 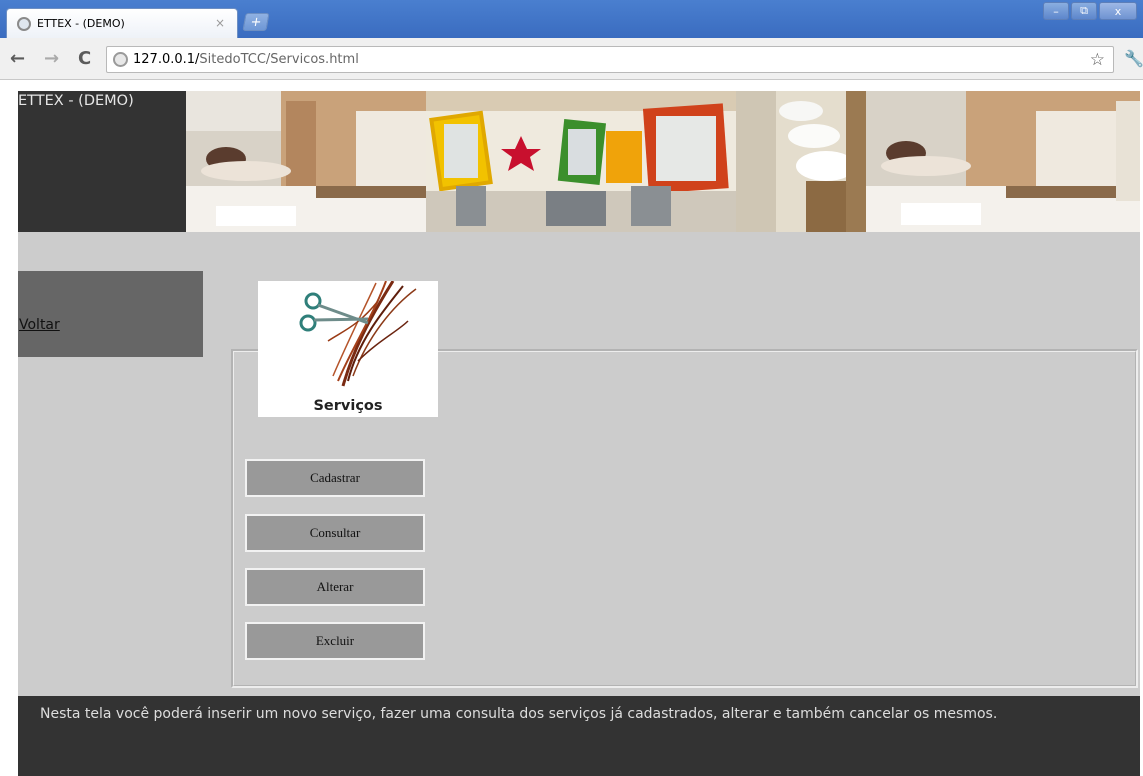 What do you see at coordinates (256, 22) in the screenshot?
I see `new-tab-button: +` at bounding box center [256, 22].